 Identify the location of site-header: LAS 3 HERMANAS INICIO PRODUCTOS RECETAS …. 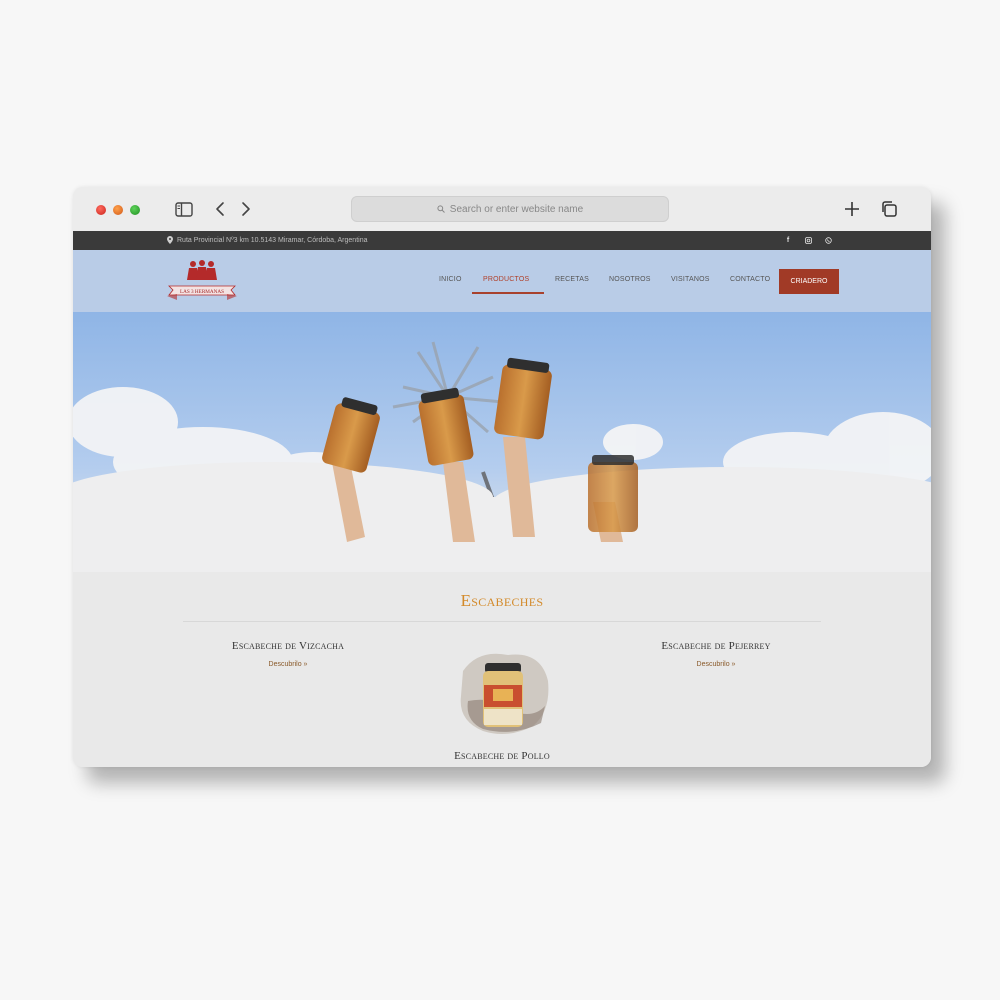
(502, 281).